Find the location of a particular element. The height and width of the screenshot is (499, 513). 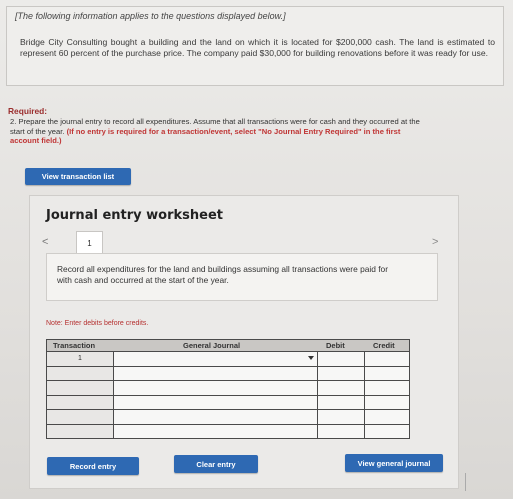

prev-arrow-icon: < is located at coordinates (45, 242).